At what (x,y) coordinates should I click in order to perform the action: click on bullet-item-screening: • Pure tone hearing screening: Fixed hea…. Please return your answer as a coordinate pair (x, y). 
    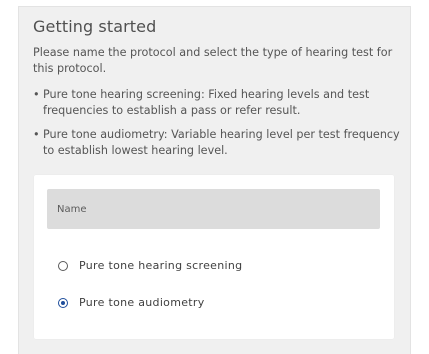
    Looking at the image, I should click on (218, 103).